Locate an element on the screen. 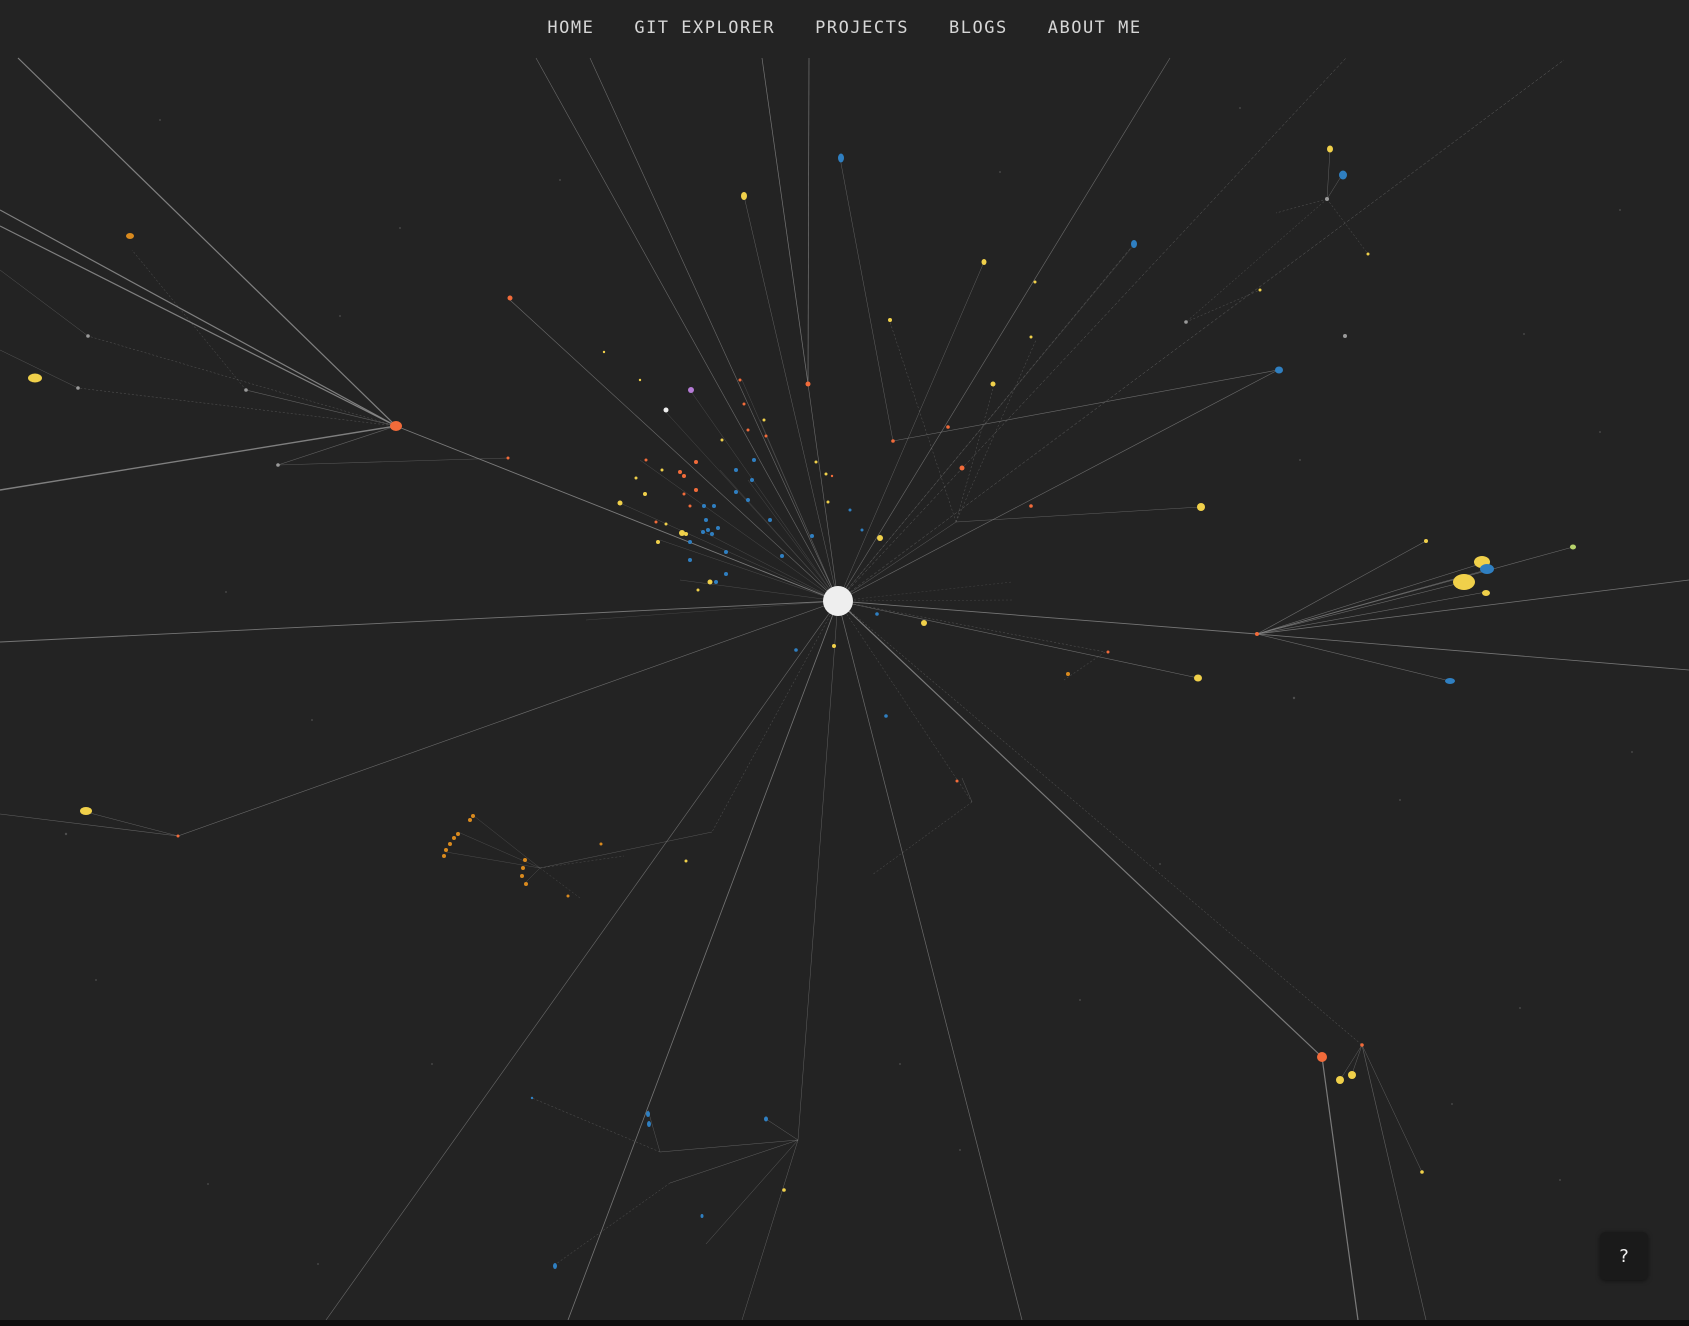 The height and width of the screenshot is (1326, 1689). bottom-bar is located at coordinates (844, 1323).